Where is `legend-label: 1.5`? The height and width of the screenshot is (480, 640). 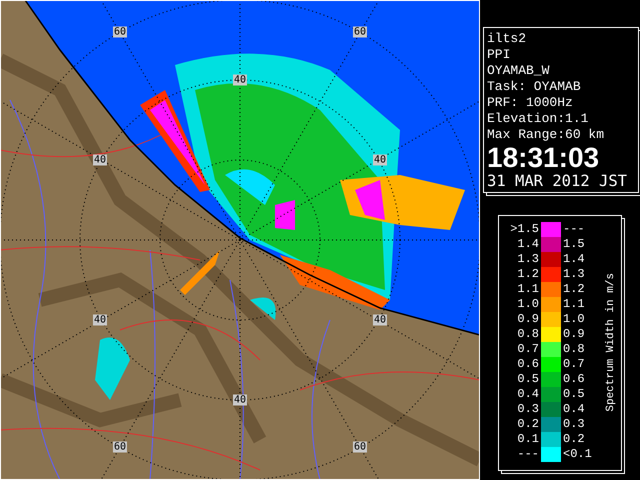 legend-label: 1.5 is located at coordinates (574, 244).